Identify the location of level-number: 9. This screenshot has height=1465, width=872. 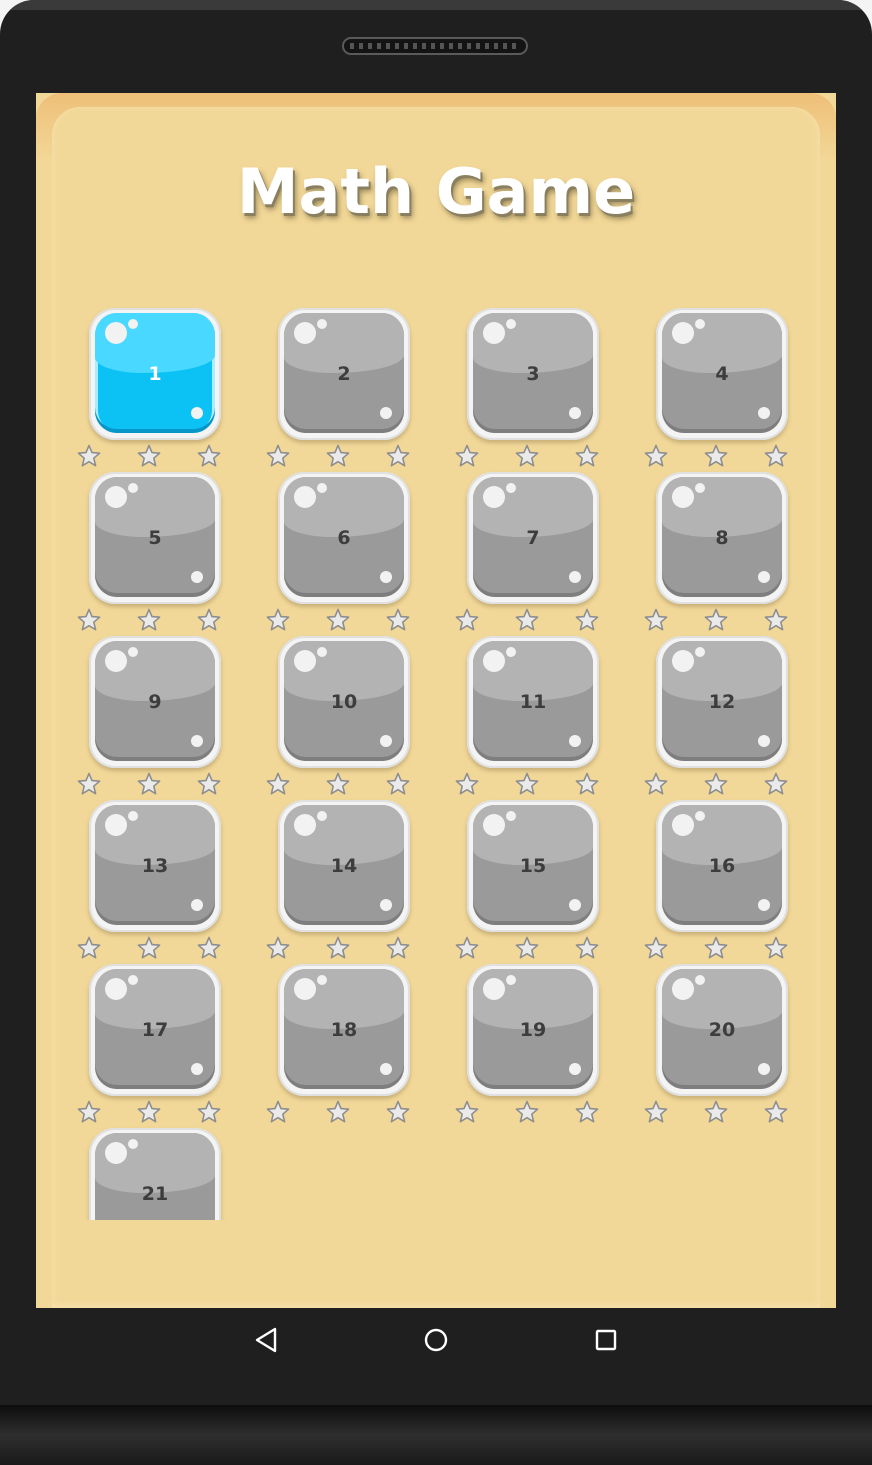
(155, 702).